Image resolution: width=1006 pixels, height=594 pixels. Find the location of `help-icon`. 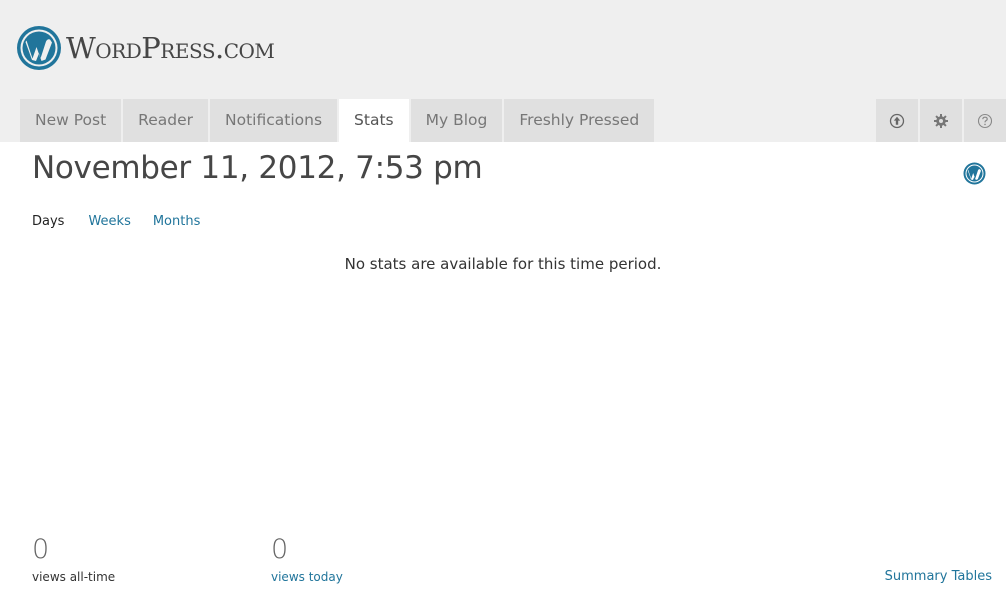

help-icon is located at coordinates (985, 120).